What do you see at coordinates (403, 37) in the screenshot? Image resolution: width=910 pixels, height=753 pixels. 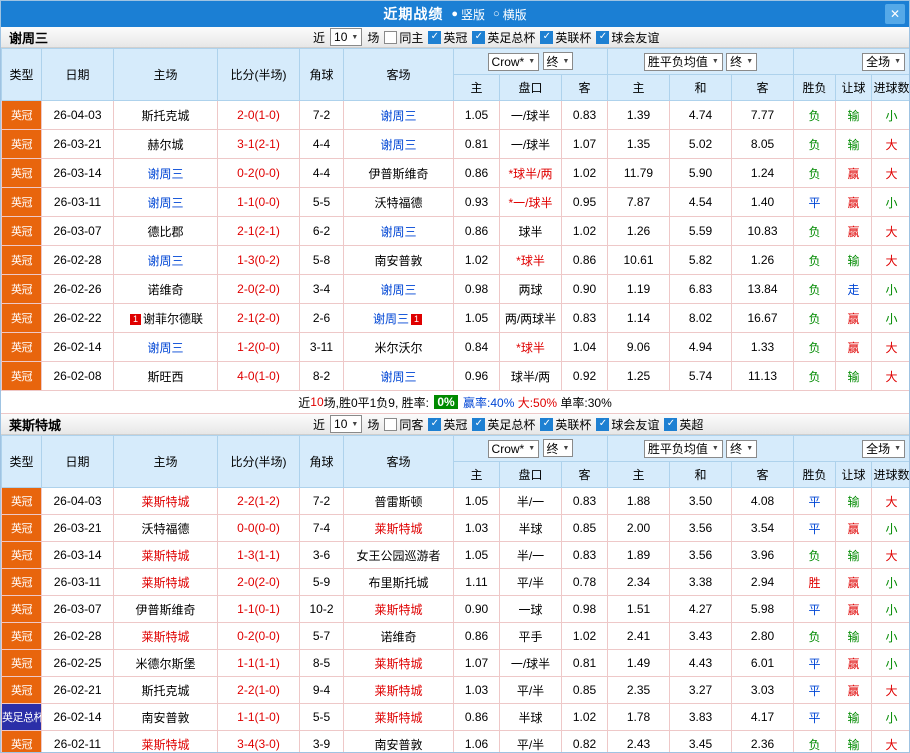 I see `same-venue-checkbox: 同主` at bounding box center [403, 37].